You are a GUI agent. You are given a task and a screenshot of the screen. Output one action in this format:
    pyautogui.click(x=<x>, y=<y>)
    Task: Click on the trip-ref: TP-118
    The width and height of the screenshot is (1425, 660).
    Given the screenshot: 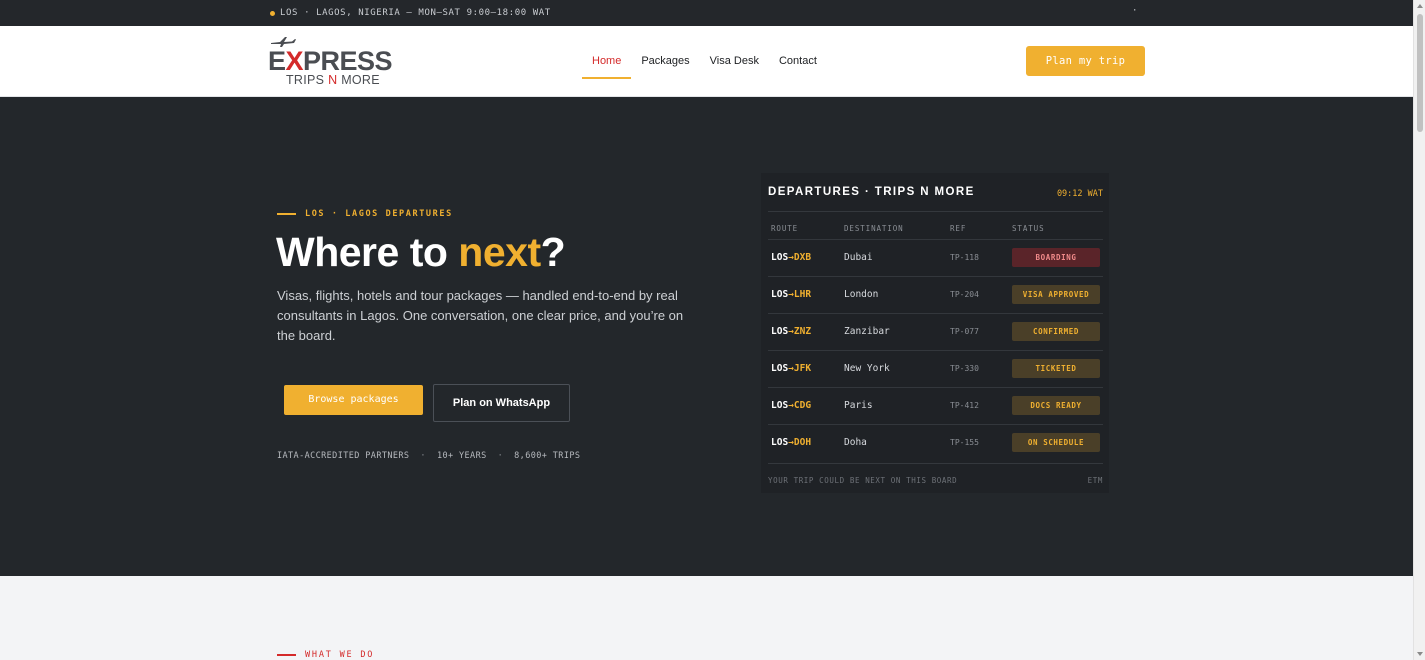 What is the action you would take?
    pyautogui.click(x=964, y=257)
    